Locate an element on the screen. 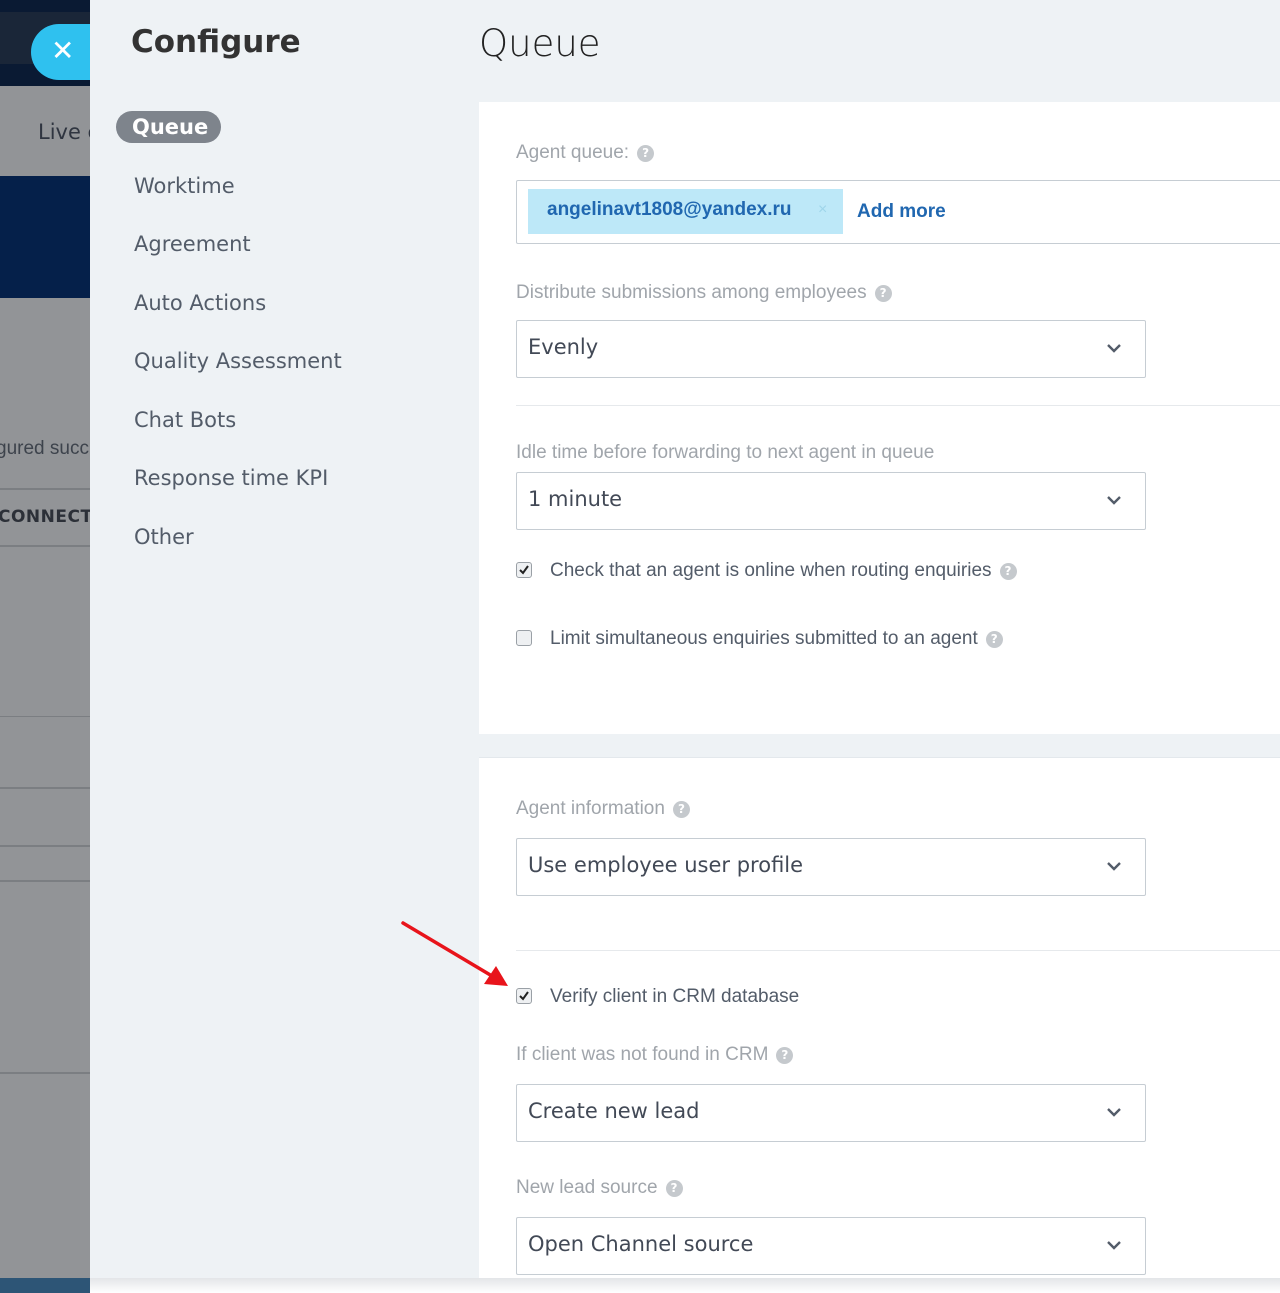  sidebar-item-agreement: Agreement is located at coordinates (192, 244).